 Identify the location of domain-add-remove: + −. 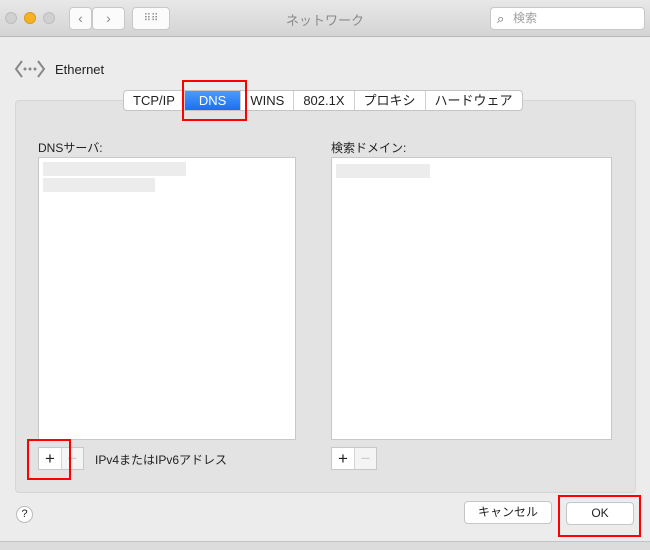
(354, 458).